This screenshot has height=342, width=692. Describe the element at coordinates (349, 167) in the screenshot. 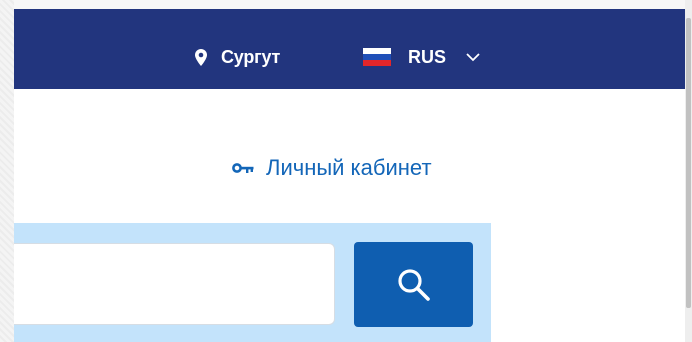

I see `personal-account-label: Личный кабинет` at that location.